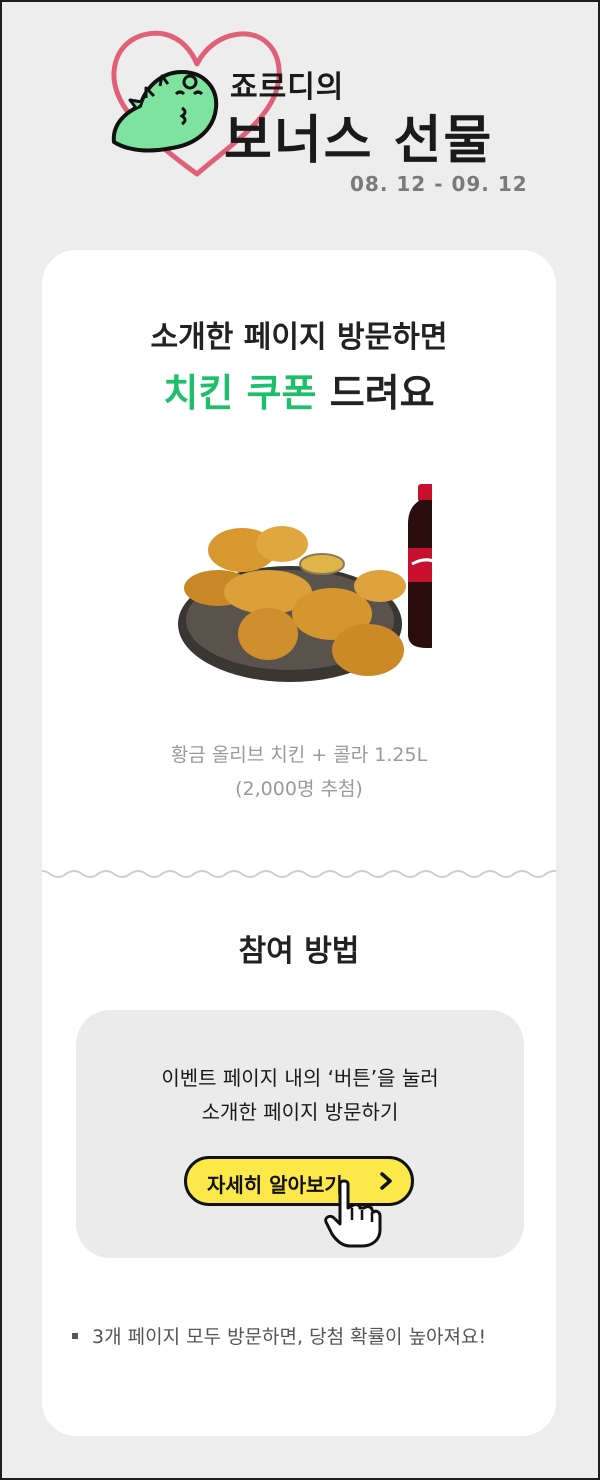 The width and height of the screenshot is (600, 1480). Describe the element at coordinates (300, 1078) in the screenshot. I see `step-instruction-1: 이벤트 페이지 내의 ‘버튼’을 눌러` at that location.